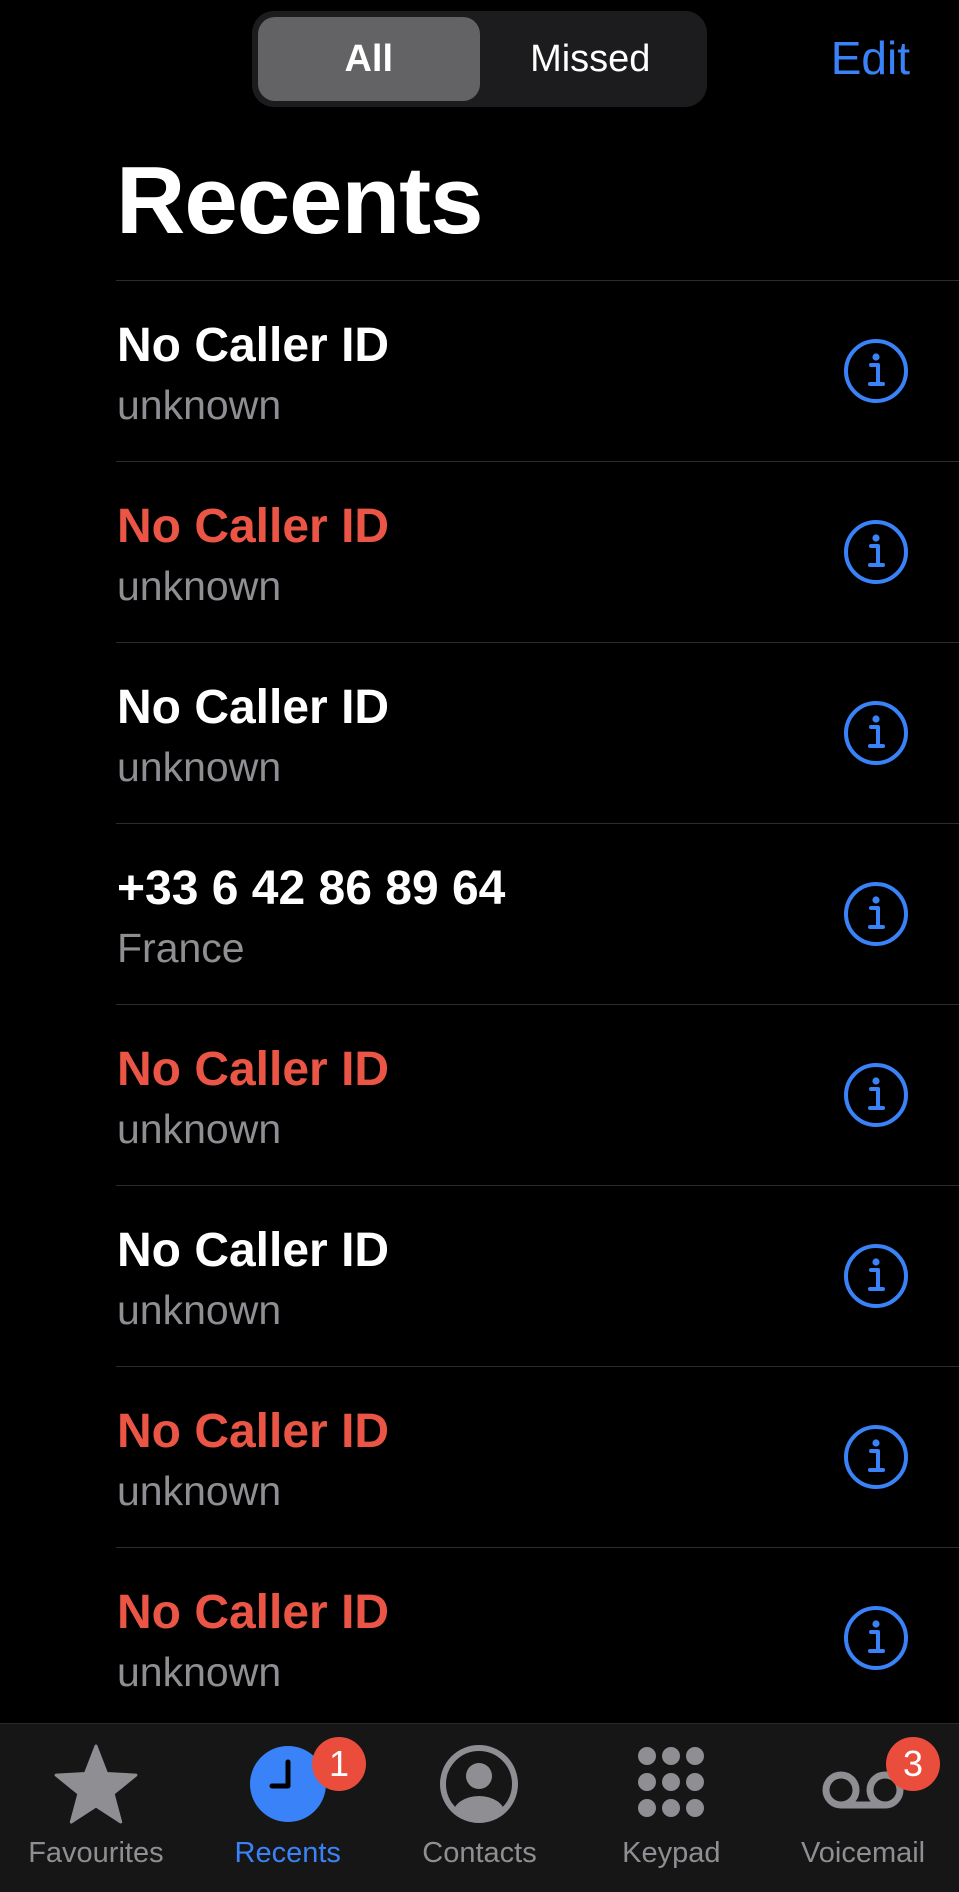  Describe the element at coordinates (299, 200) in the screenshot. I see `page-title: Recents` at that location.